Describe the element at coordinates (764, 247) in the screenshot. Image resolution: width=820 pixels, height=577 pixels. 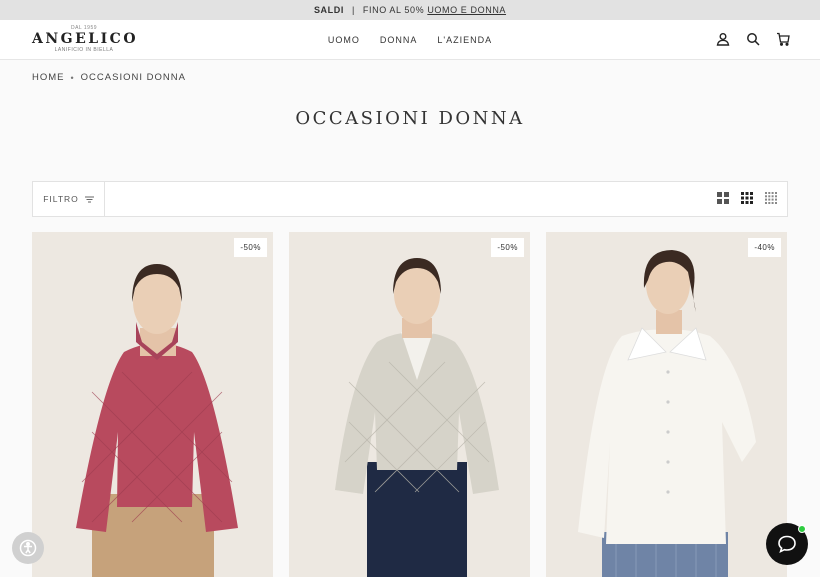
I see `discount-badge: -40%` at that location.